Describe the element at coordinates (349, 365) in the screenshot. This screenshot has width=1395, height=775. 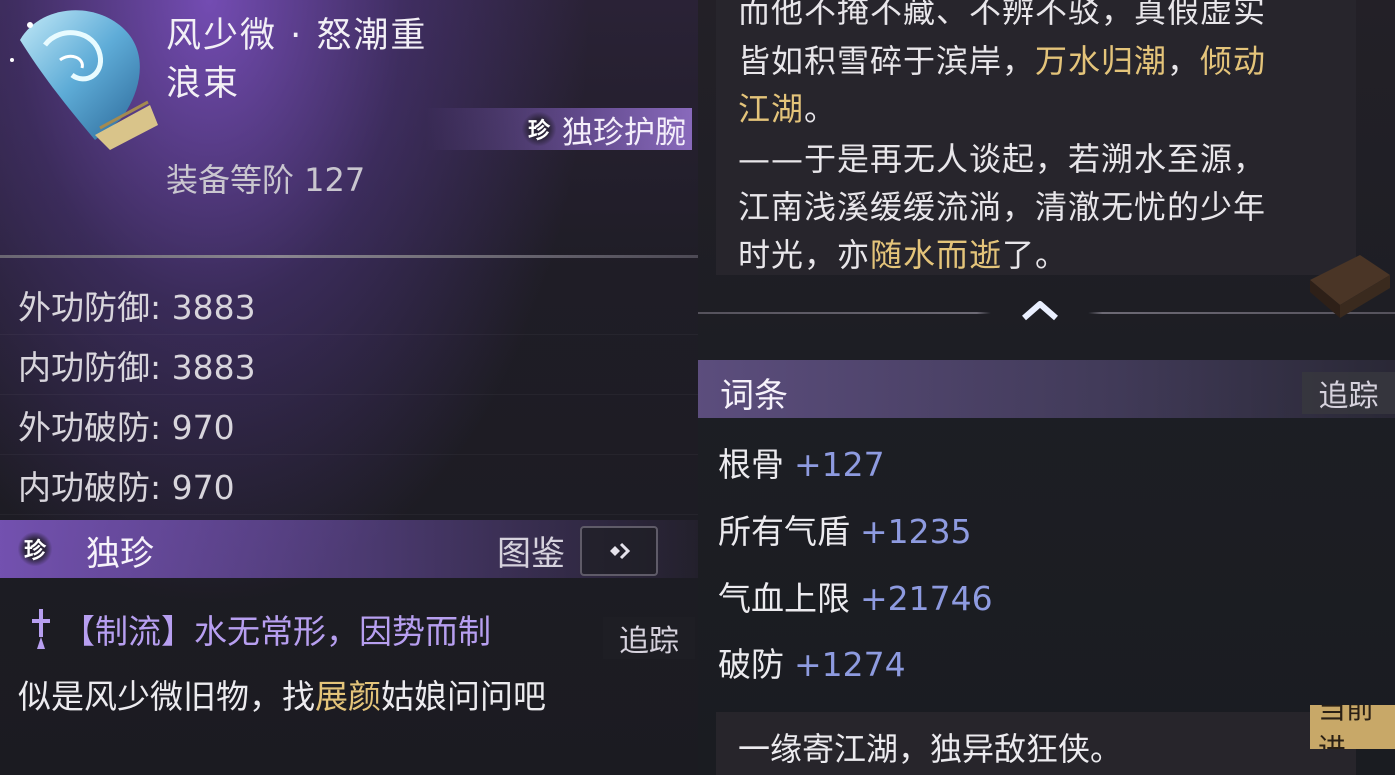
I see `stat-inner-defense: 内功防御: 3883` at that location.